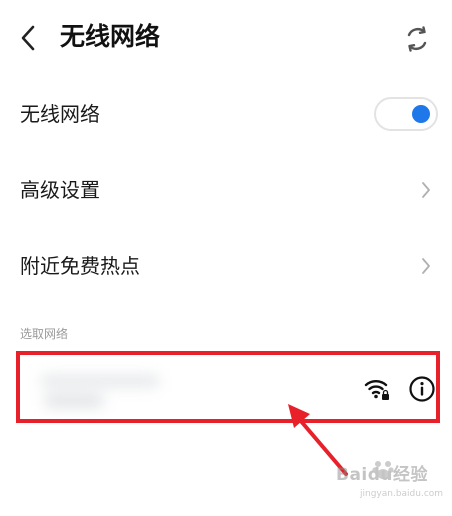 This screenshot has width=452, height=516. Describe the element at coordinates (226, 38) in the screenshot. I see `header: 无线网络` at that location.